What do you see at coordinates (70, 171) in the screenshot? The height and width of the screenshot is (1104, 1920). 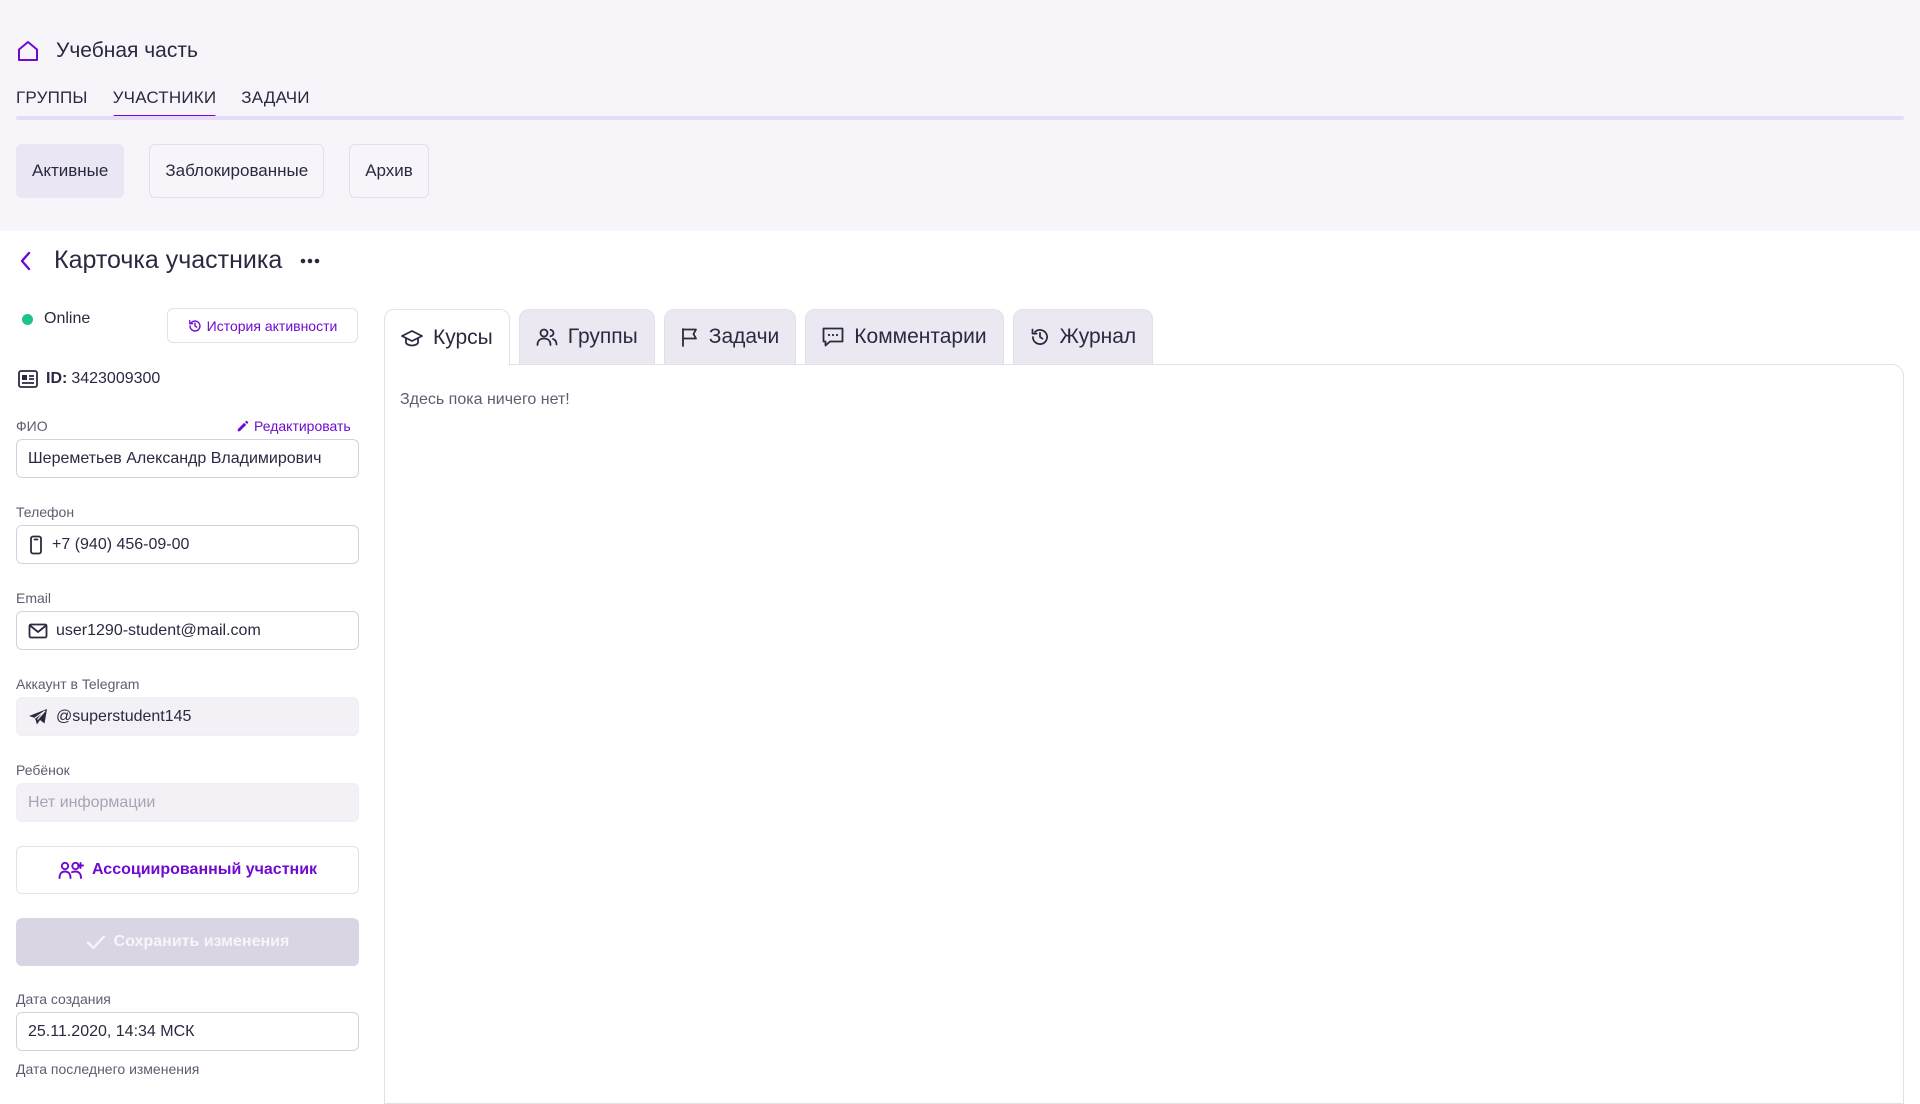 I see `subtab-active: Активные` at bounding box center [70, 171].